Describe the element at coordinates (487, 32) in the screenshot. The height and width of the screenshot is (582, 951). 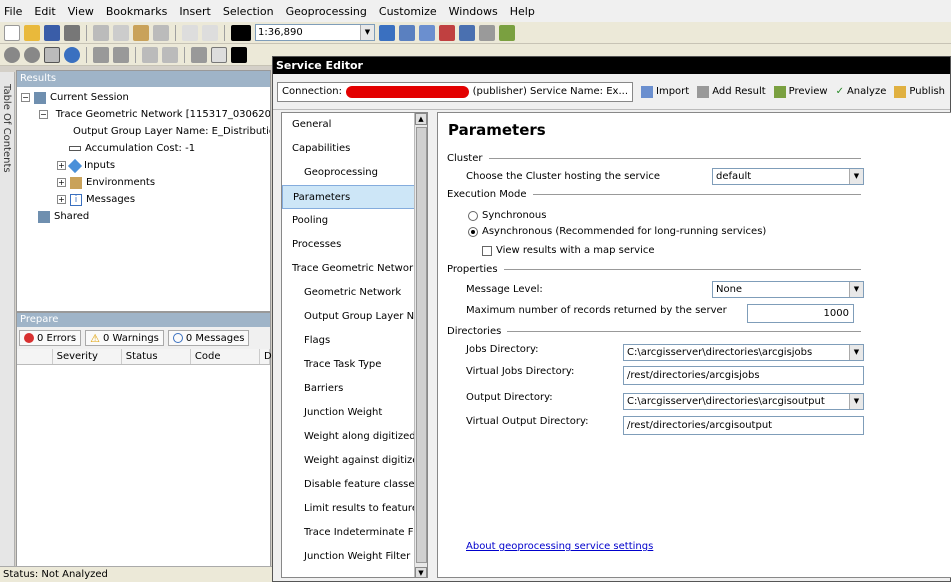
I see `python-window-icon` at that location.